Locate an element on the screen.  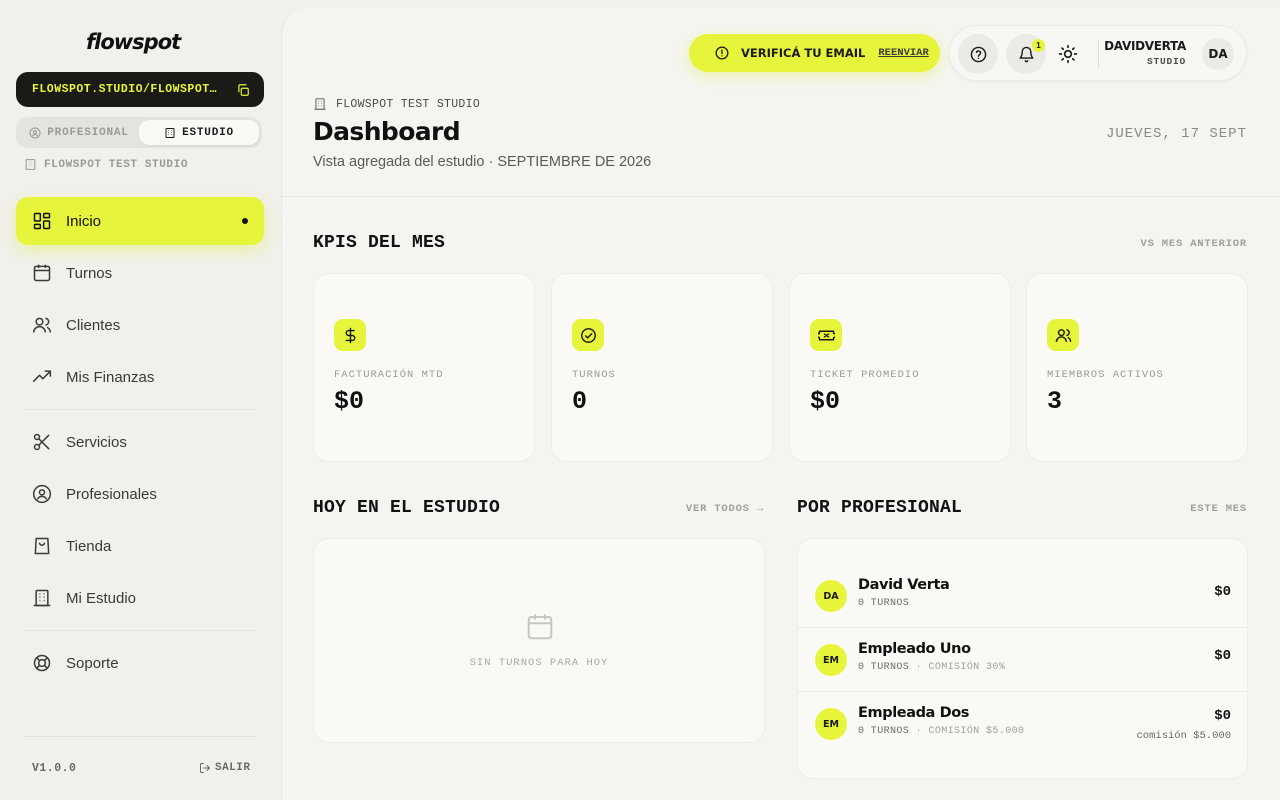
kpi-value: 0 is located at coordinates (580, 401).